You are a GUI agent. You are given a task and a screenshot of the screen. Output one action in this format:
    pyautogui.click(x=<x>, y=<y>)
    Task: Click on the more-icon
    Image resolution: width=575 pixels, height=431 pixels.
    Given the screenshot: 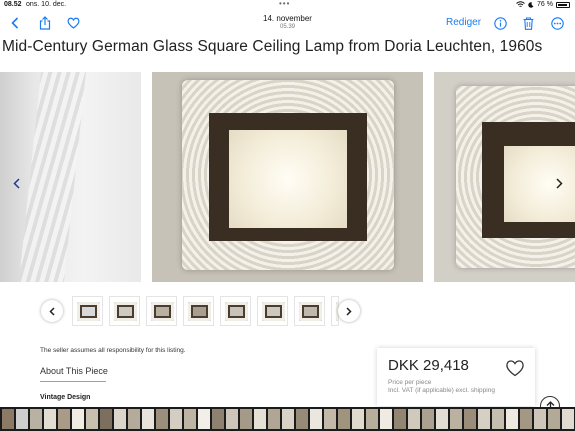 What is the action you would take?
    pyautogui.click(x=557, y=23)
    